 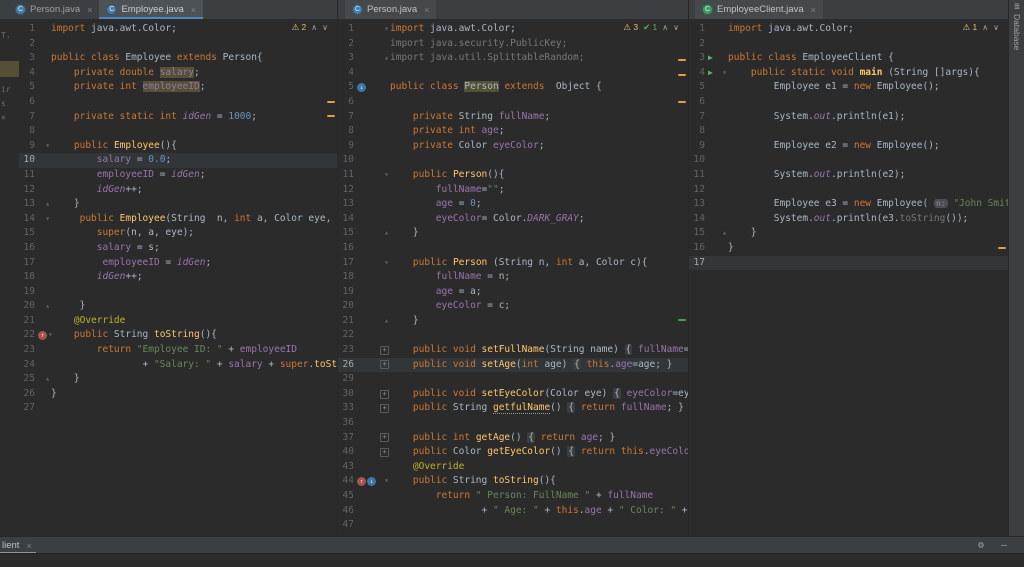 I want to click on code-line: 15 ▴ }, so click(x=513, y=233).